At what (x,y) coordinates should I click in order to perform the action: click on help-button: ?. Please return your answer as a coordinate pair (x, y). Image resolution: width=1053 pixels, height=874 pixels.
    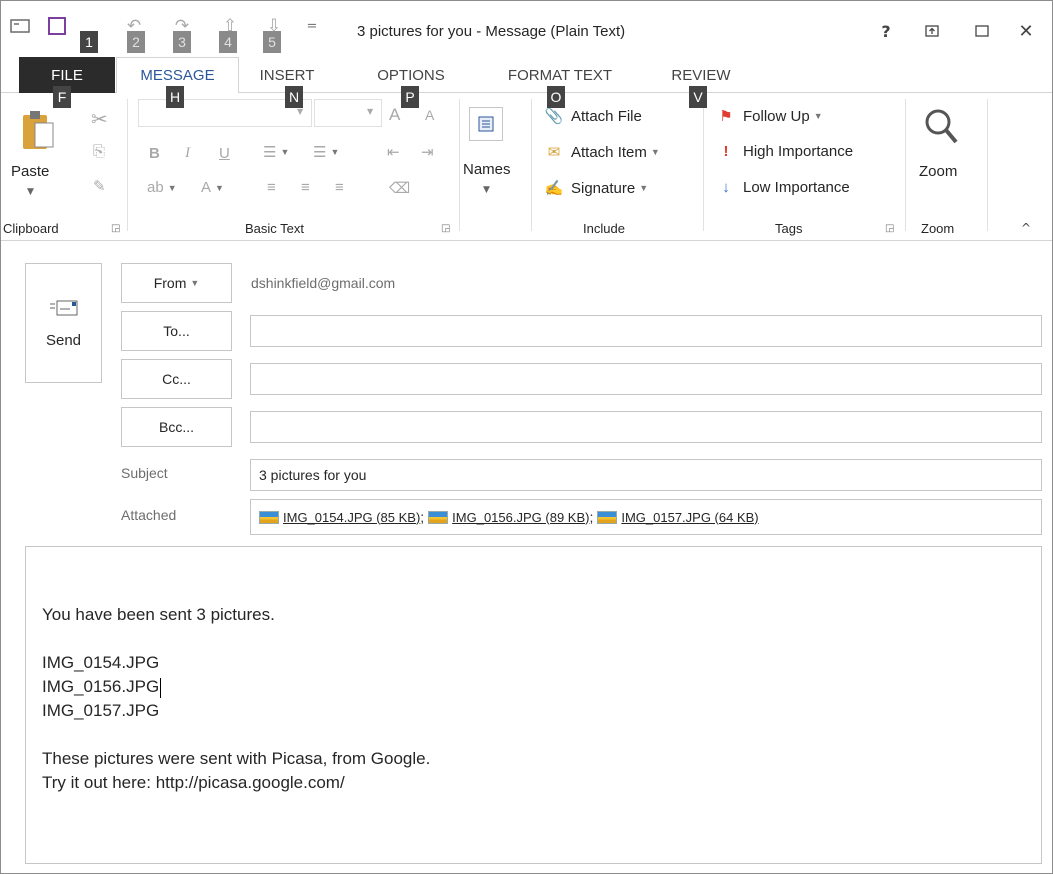
    Looking at the image, I should click on (886, 31).